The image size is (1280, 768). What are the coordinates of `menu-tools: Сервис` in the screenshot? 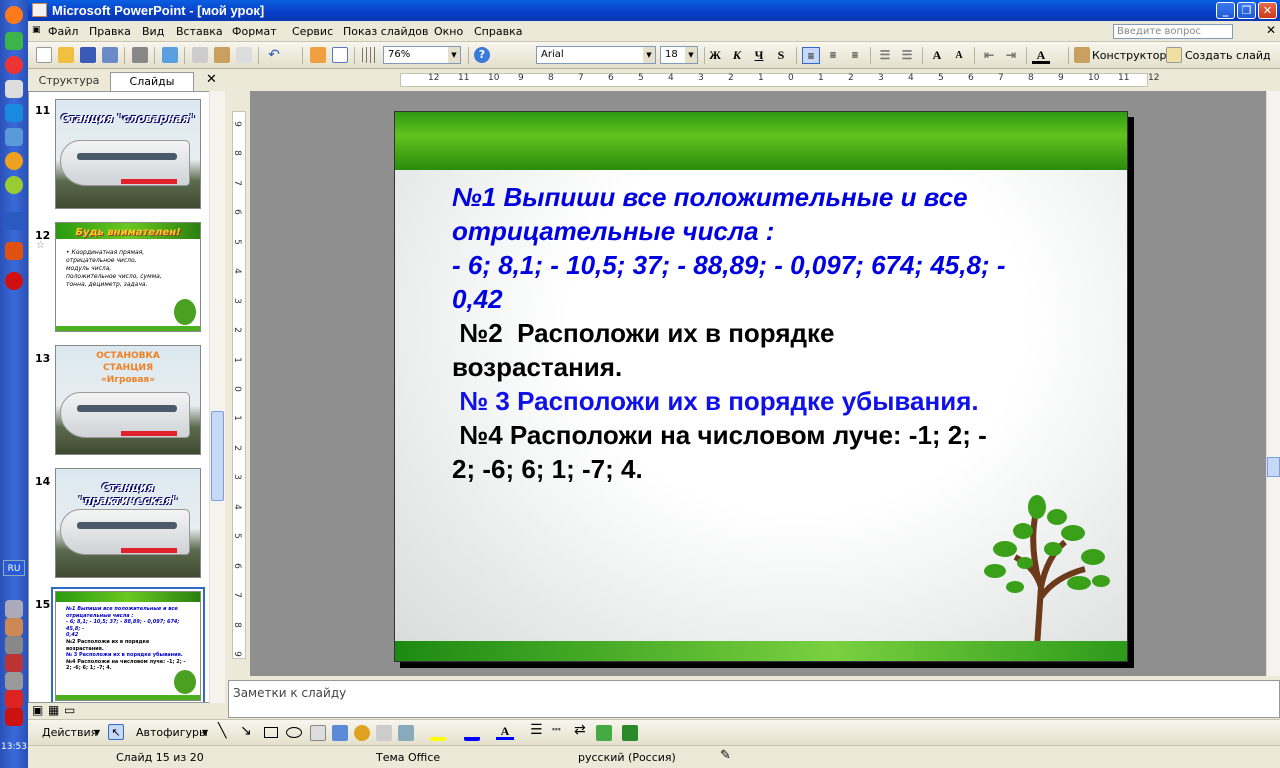 It's located at (312, 31).